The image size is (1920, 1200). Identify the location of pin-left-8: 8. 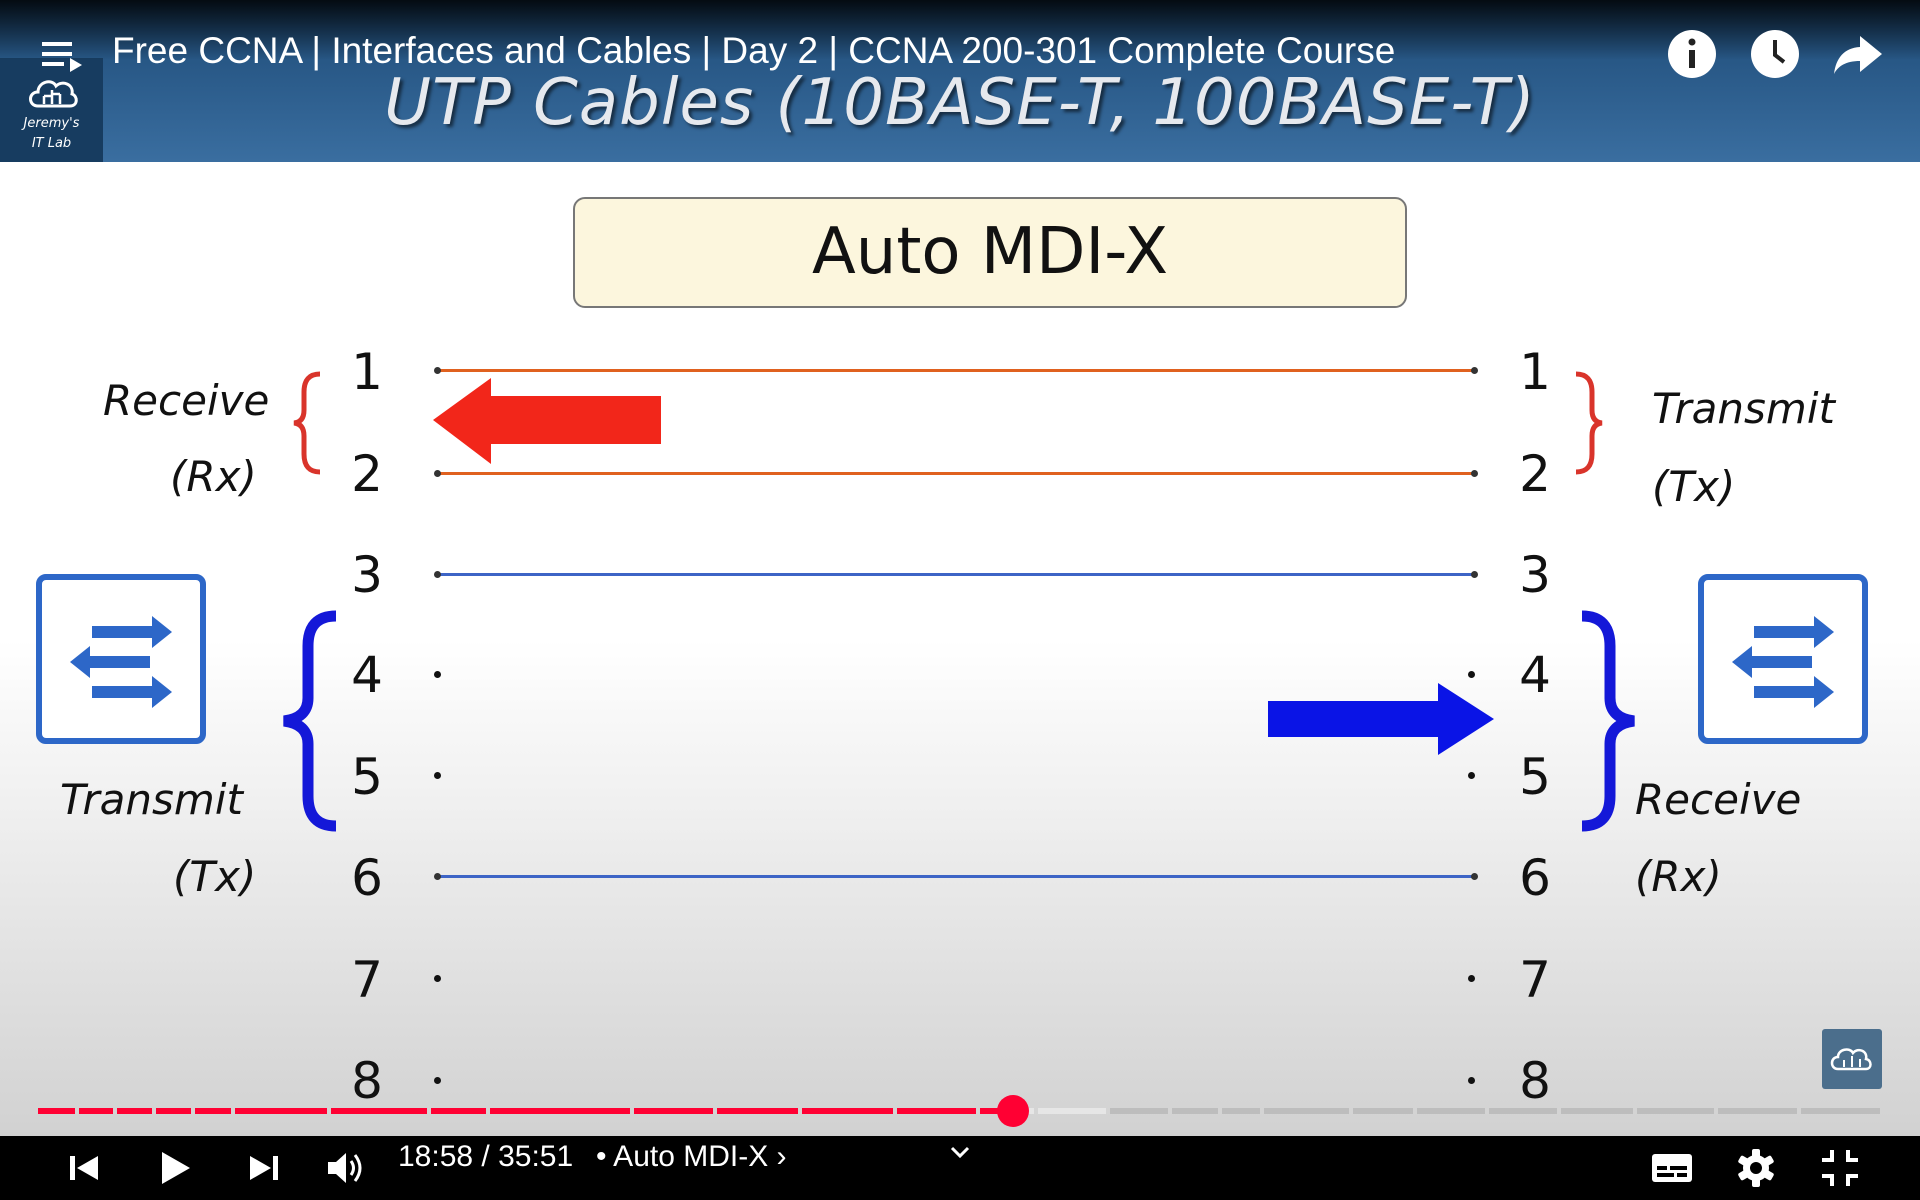
(367, 1081).